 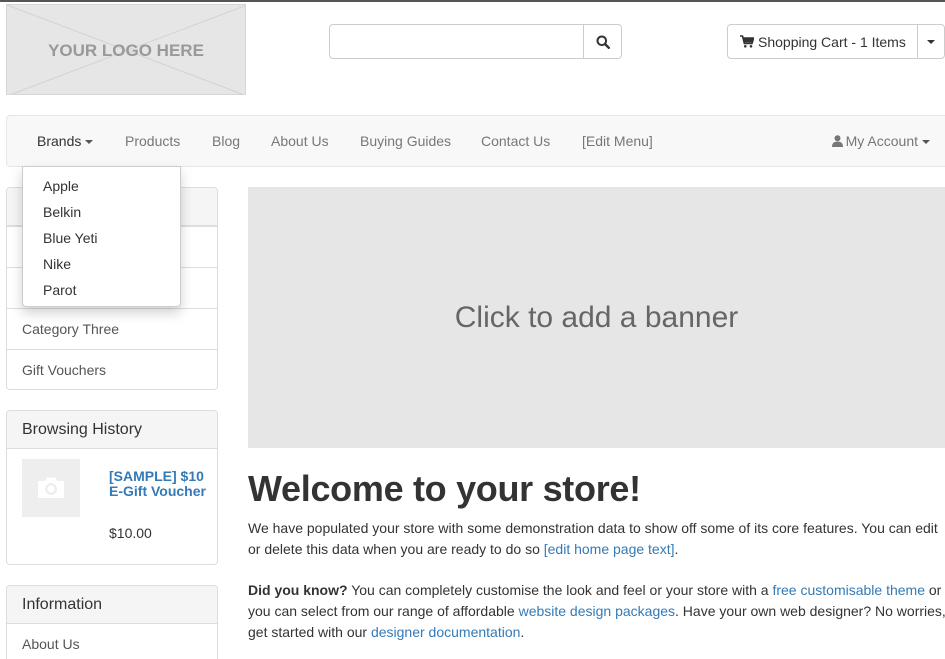 I want to click on nav-item-products: Products, so click(x=152, y=141).